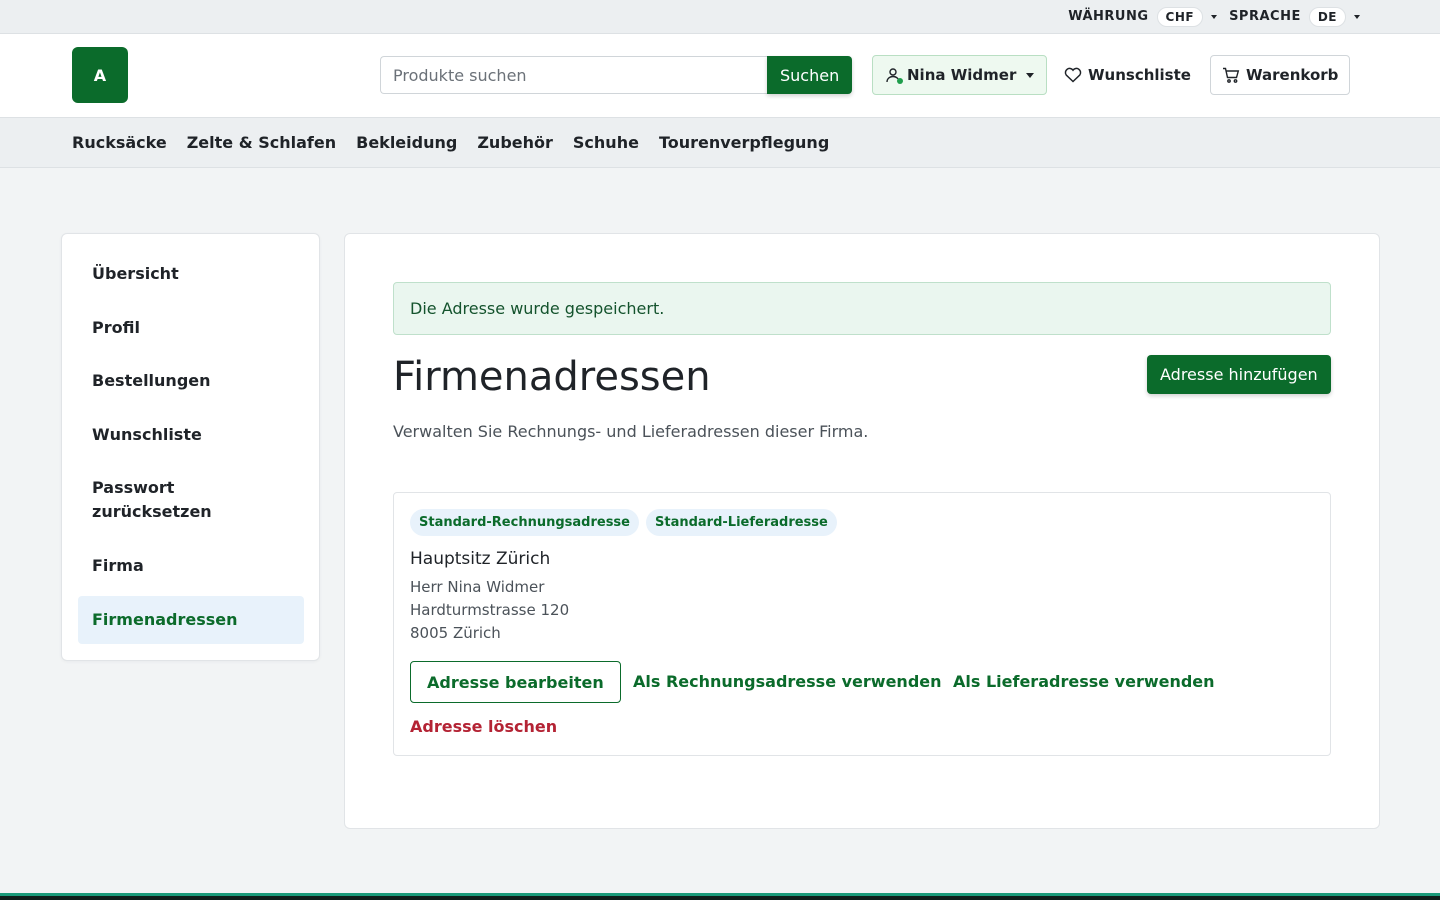  I want to click on logo: A, so click(100, 75).